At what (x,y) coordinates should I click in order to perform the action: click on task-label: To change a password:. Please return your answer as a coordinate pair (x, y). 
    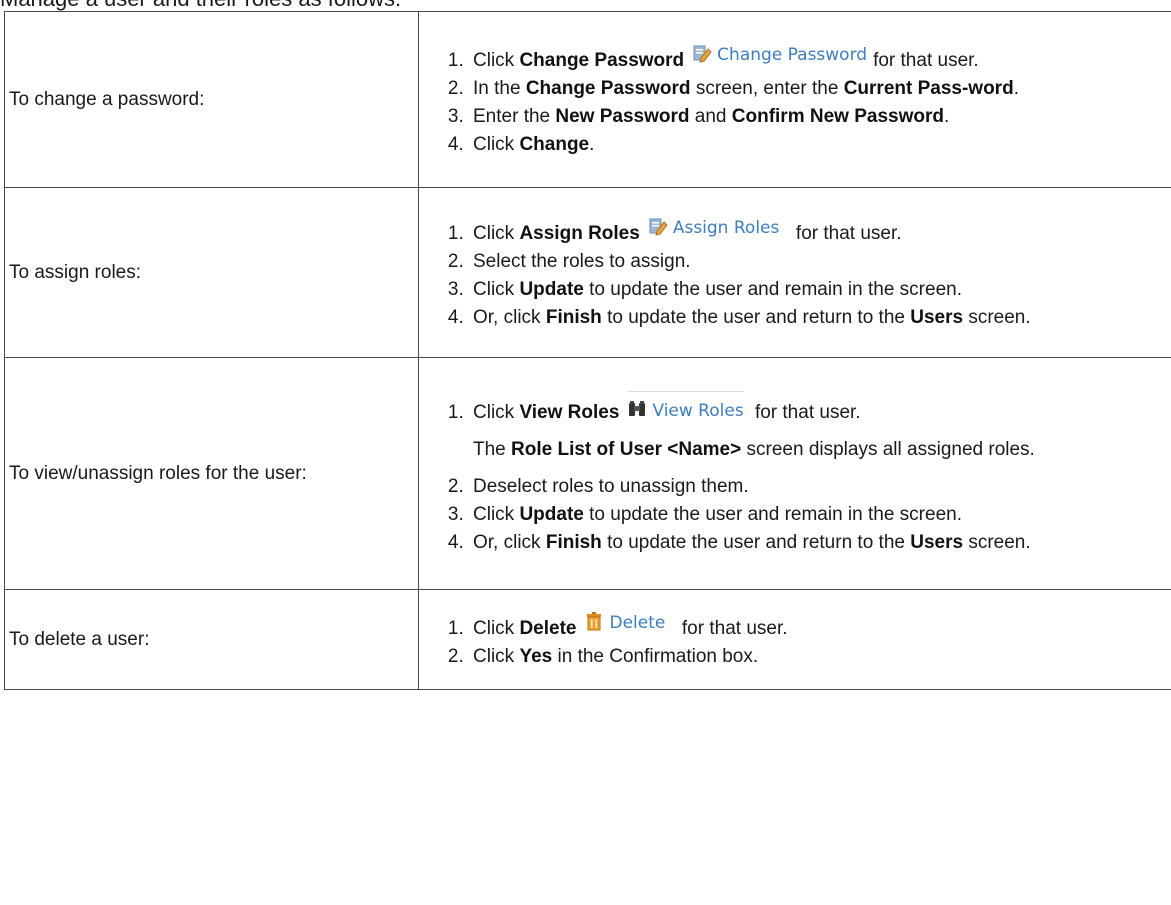
    Looking at the image, I should click on (211, 99).